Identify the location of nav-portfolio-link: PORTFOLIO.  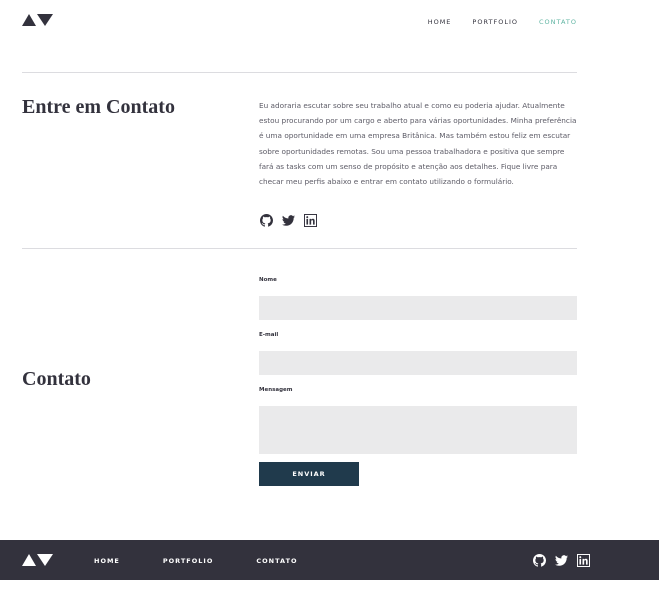
(495, 22).